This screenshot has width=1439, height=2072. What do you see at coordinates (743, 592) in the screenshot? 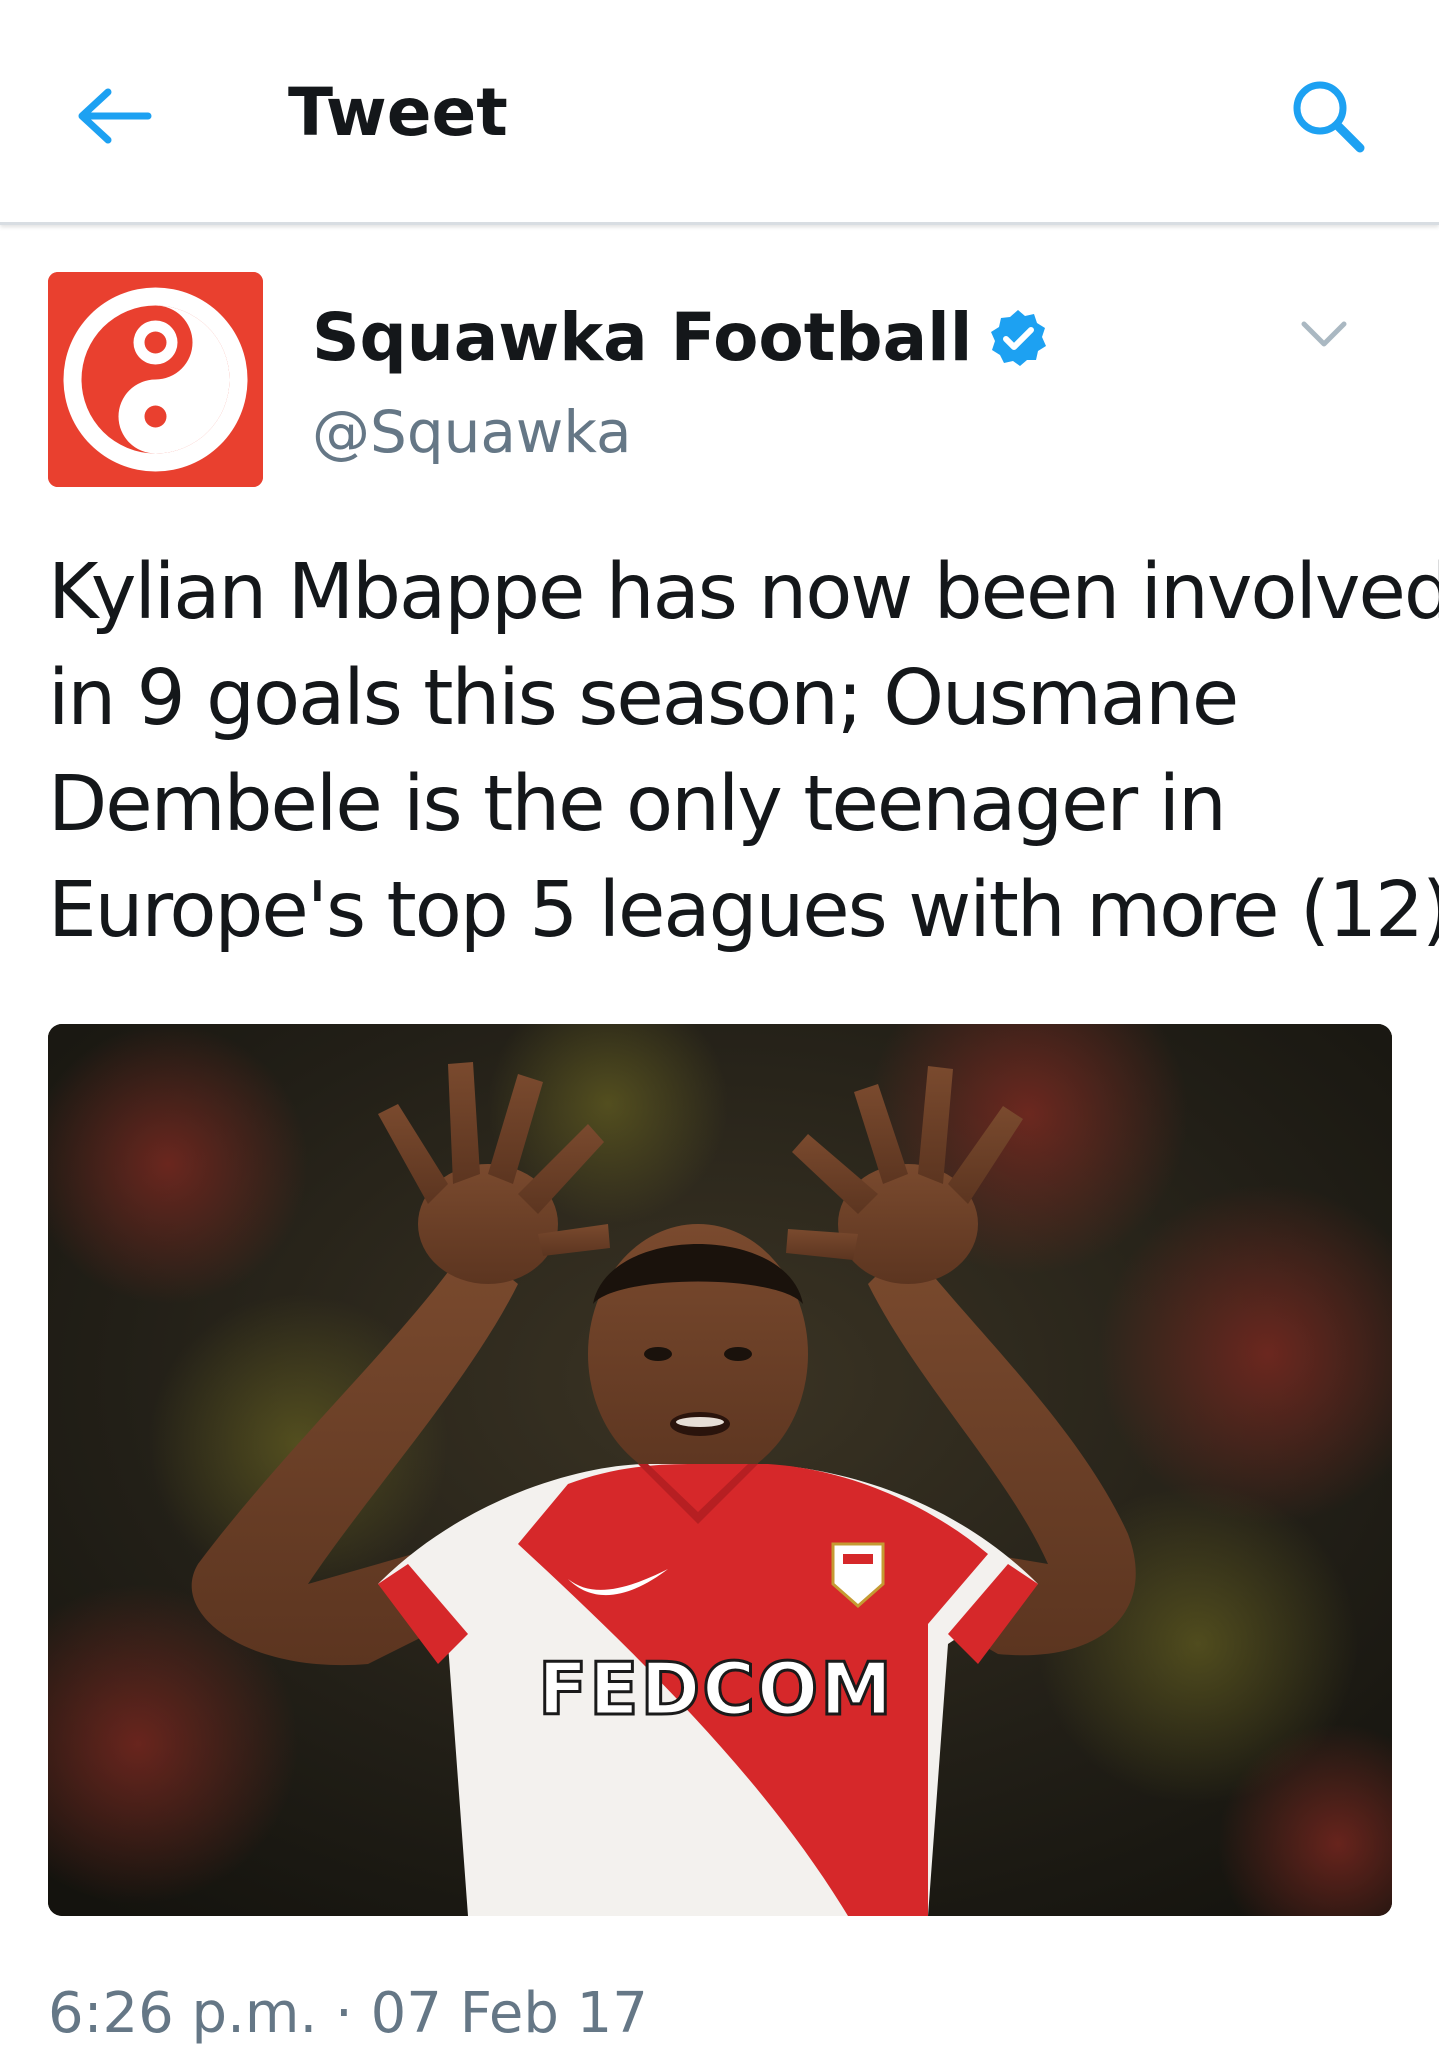
I see `tweet-text-line: Kylian Mbappe has now been involved` at bounding box center [743, 592].